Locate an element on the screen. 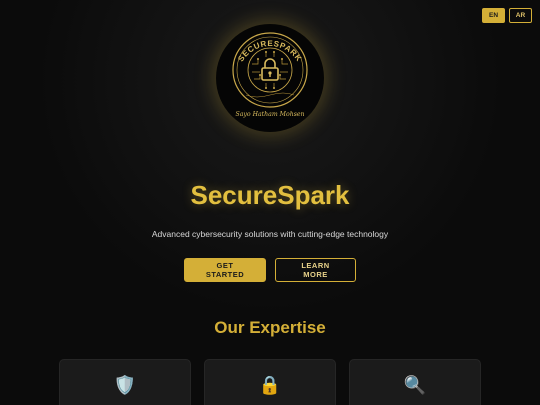  language-ar-button: AR is located at coordinates (520, 15).